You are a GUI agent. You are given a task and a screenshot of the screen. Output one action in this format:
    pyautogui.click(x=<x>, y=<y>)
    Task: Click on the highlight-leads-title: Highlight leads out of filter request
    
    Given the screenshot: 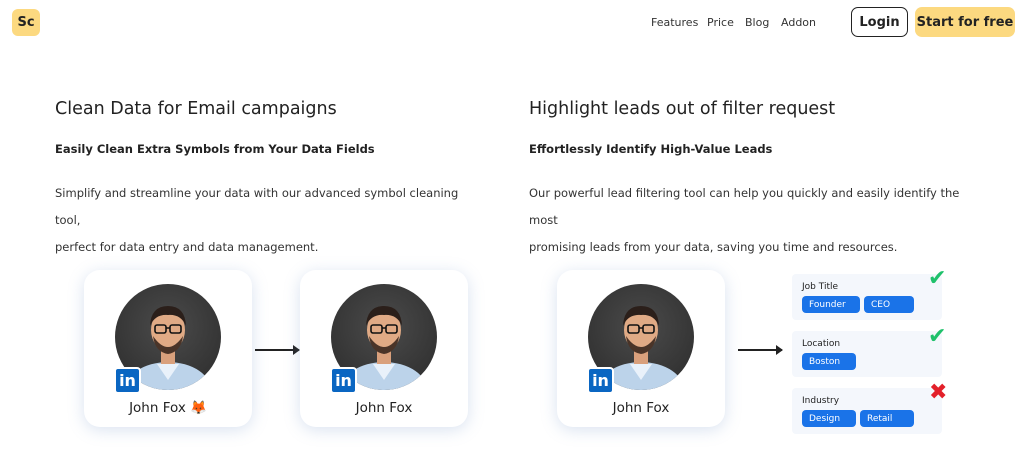 What is the action you would take?
    pyautogui.click(x=682, y=109)
    